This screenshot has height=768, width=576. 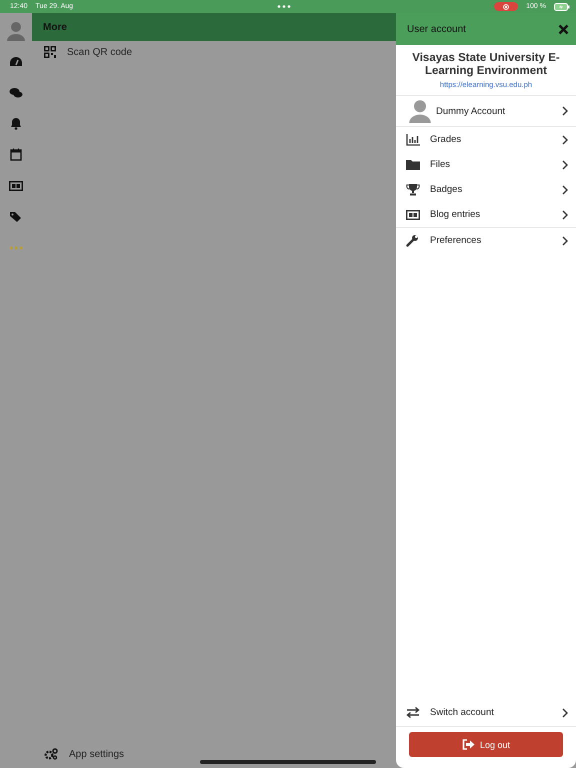 I want to click on trophy-icon, so click(x=413, y=190).